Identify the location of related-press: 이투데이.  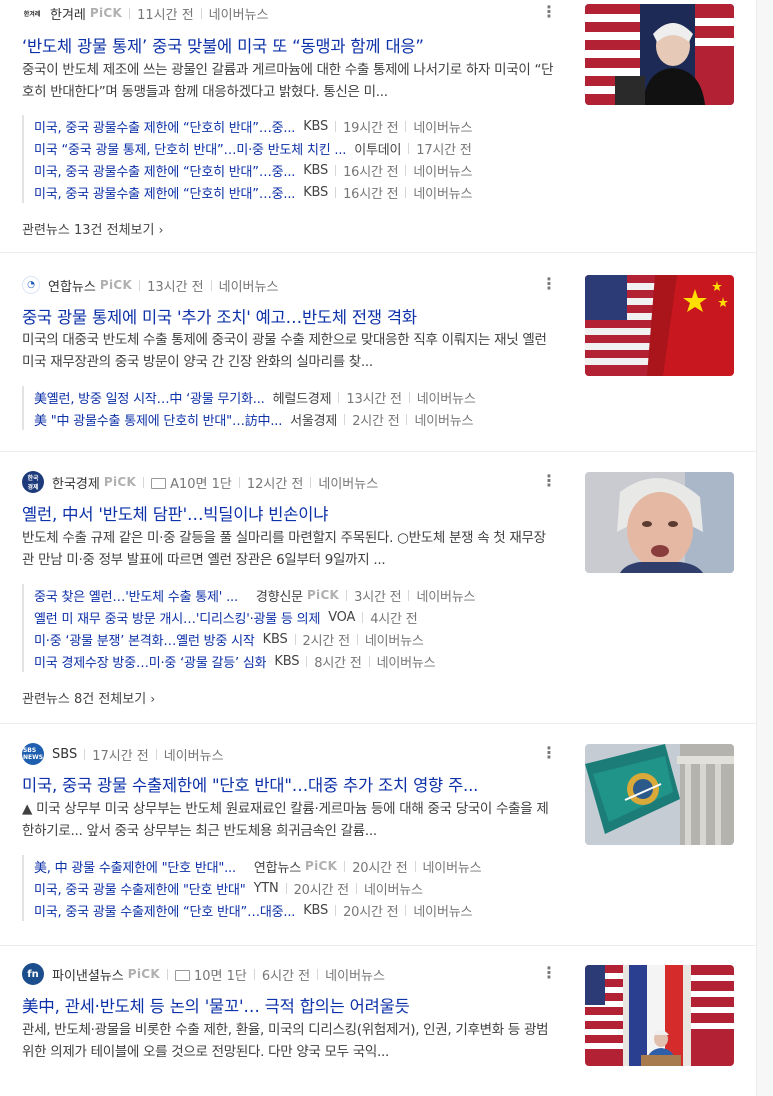
(377, 148).